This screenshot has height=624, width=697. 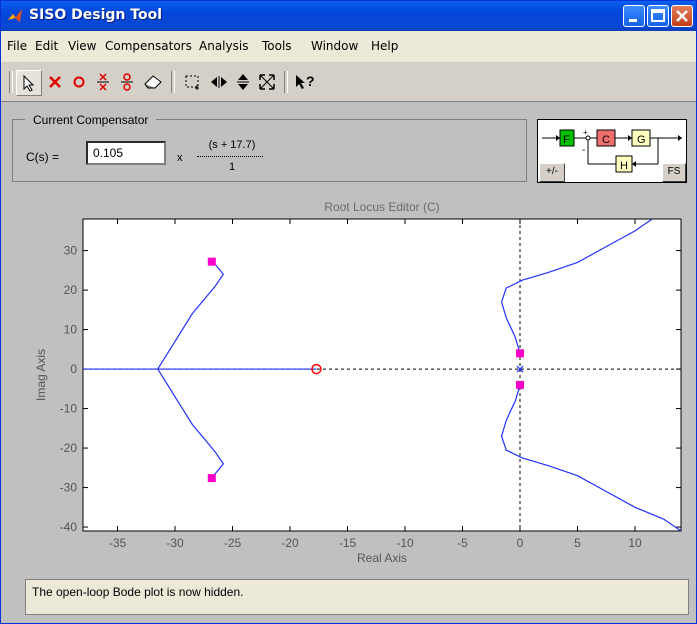 I want to click on fraction-line, so click(x=230, y=156).